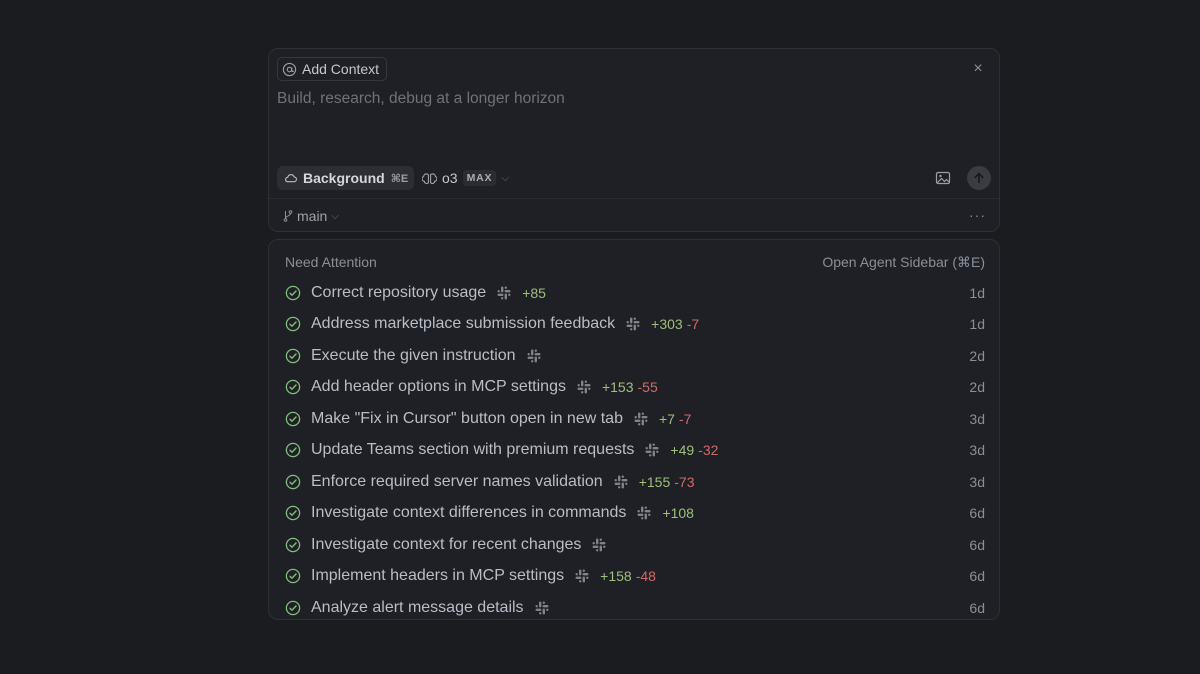 The height and width of the screenshot is (674, 1200). I want to click on agent-row: Analyze alert message details 6d, so click(635, 605).